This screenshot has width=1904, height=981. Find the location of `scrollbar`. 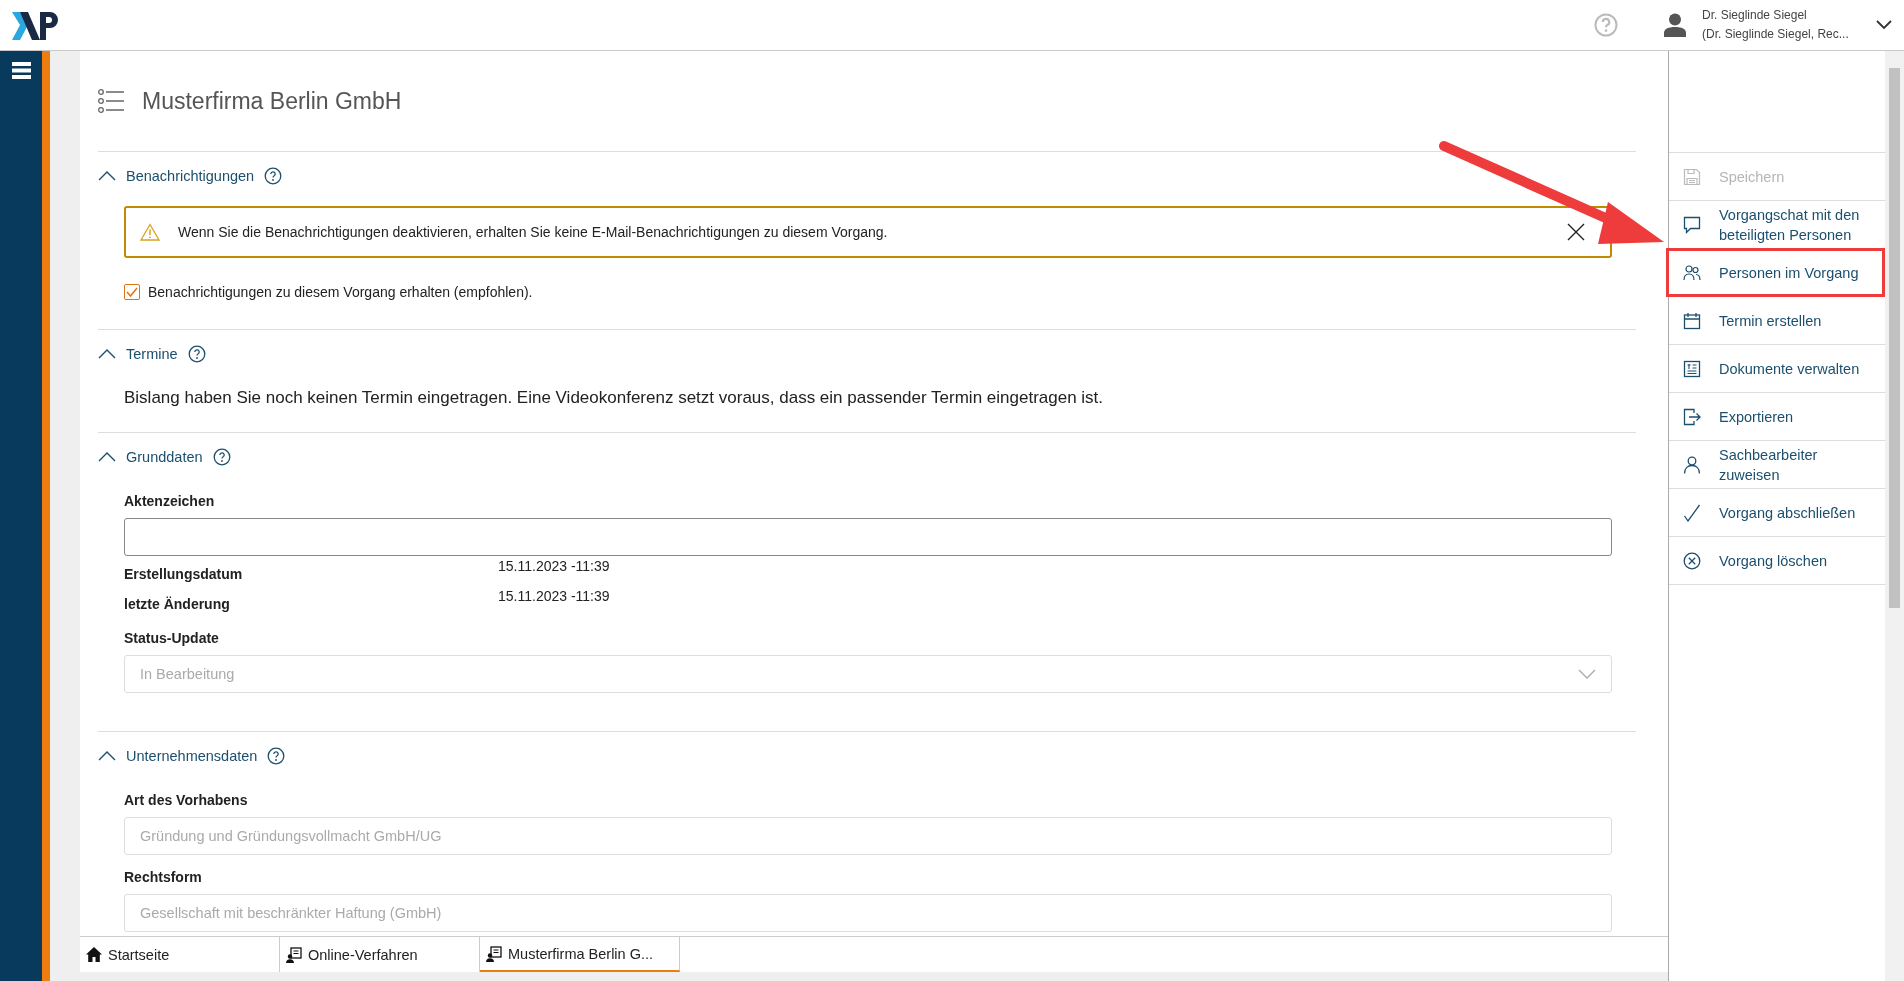

scrollbar is located at coordinates (1894, 516).